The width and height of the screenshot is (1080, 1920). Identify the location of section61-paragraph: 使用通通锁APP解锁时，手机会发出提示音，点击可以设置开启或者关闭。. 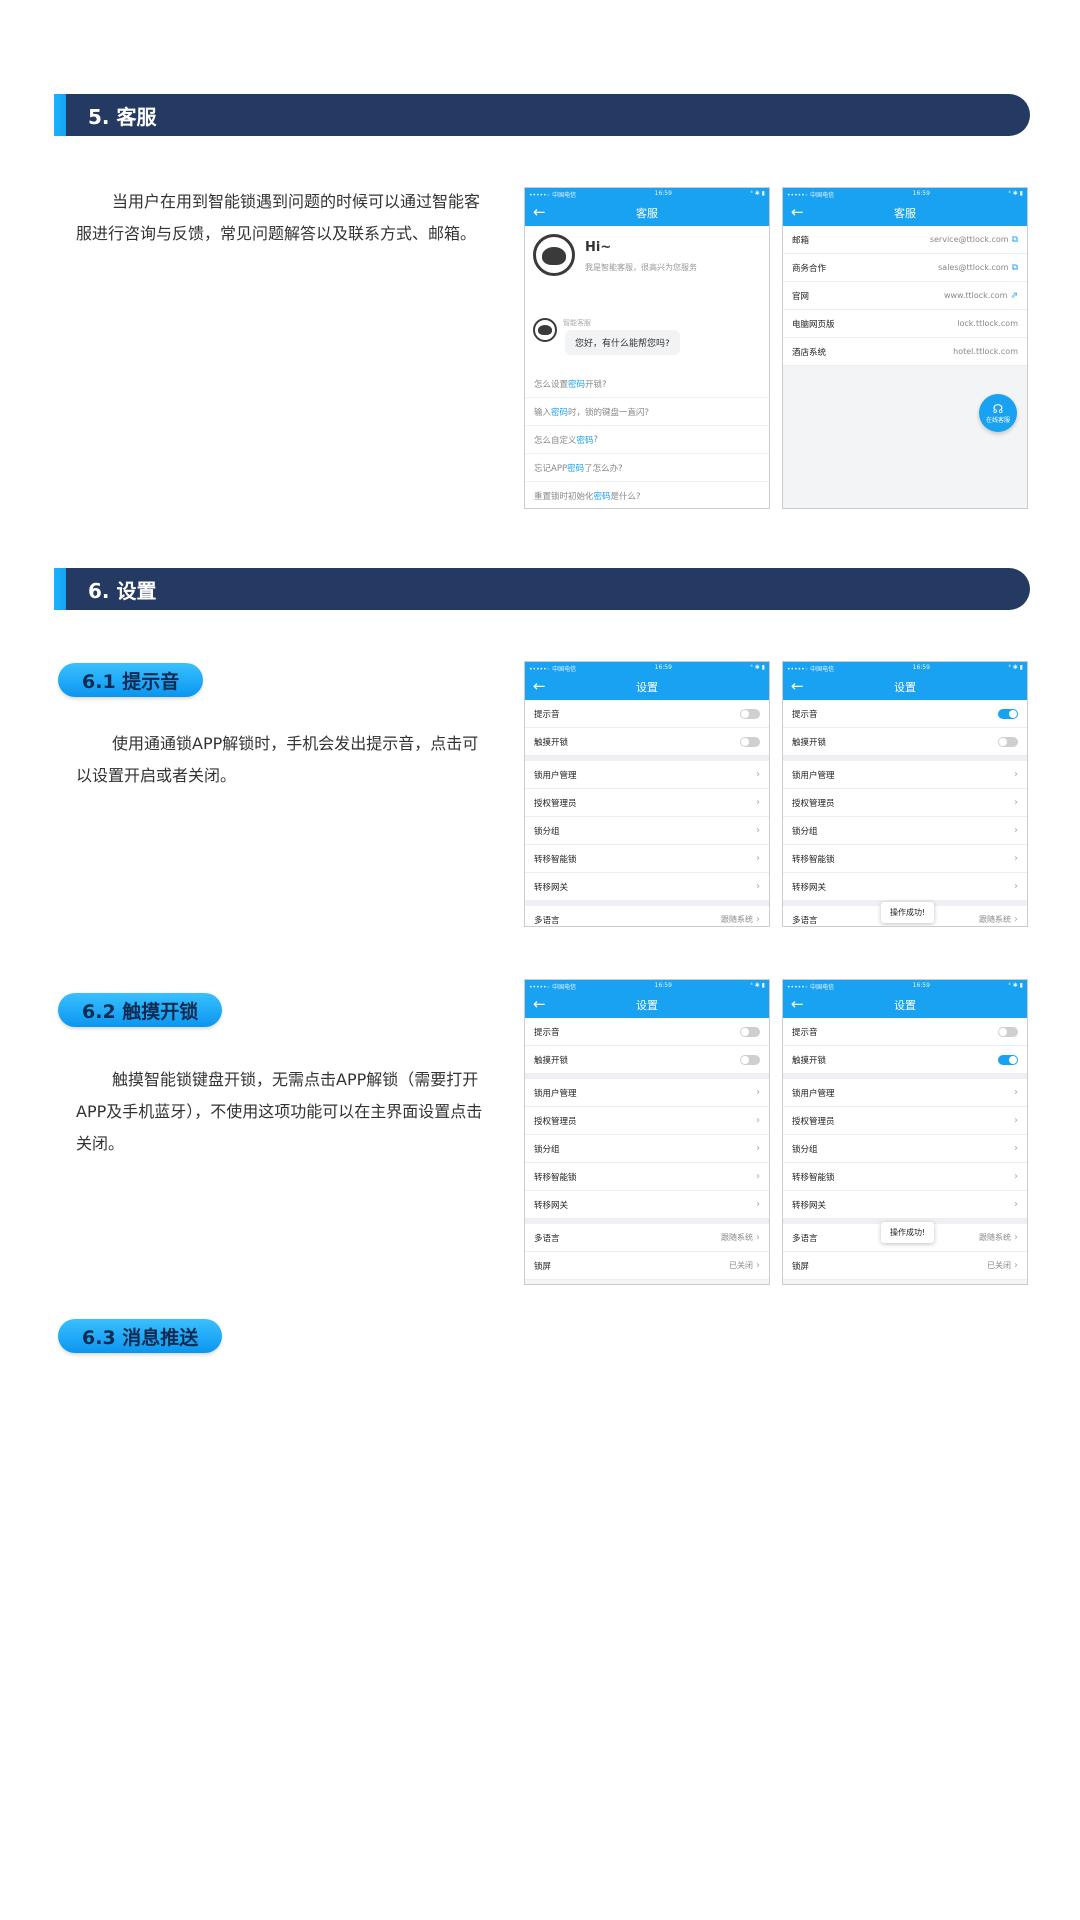
(281, 760).